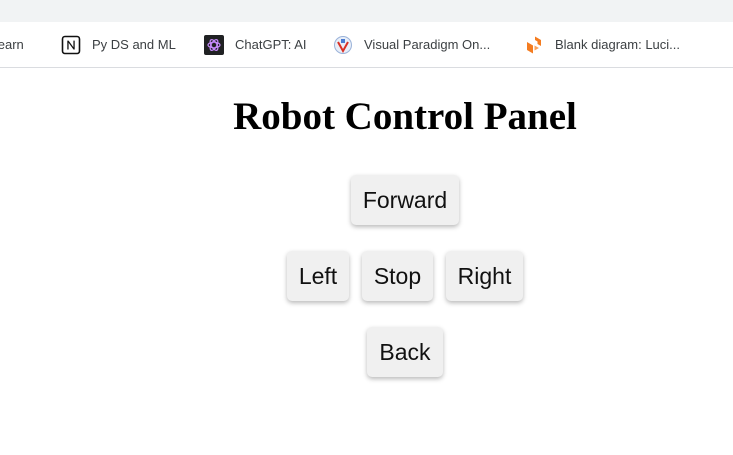 The width and height of the screenshot is (733, 455). Describe the element at coordinates (214, 44) in the screenshot. I see `chatgpt-icon` at that location.